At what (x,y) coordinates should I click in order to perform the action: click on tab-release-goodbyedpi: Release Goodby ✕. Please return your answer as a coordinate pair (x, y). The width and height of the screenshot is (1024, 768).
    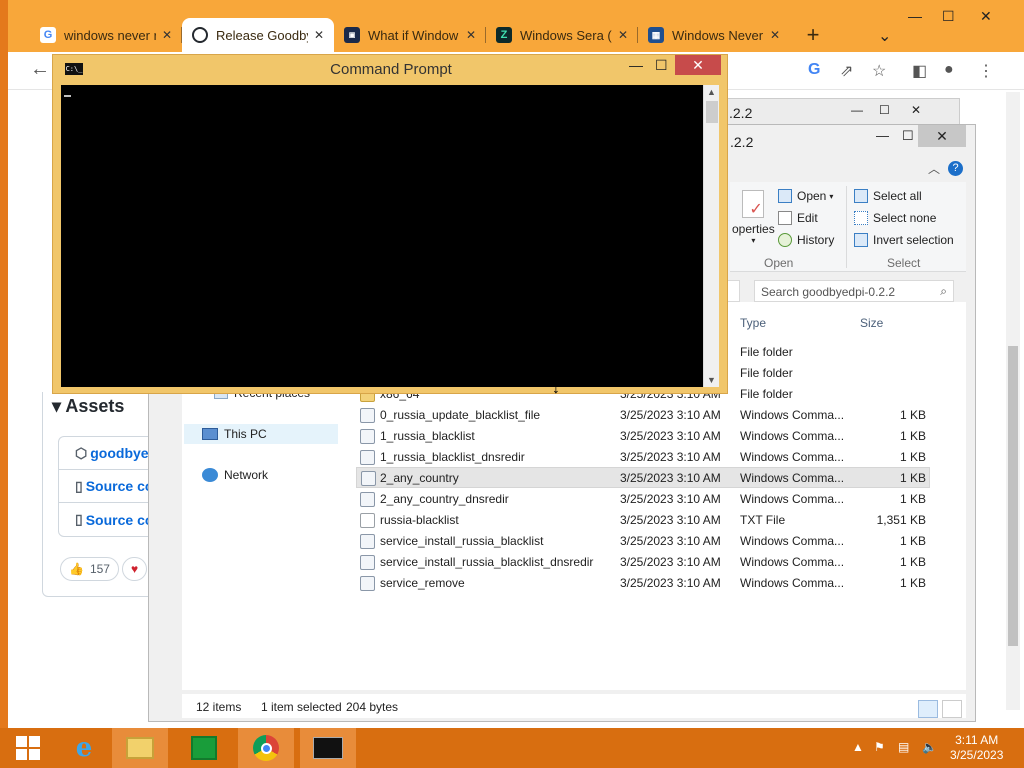
    Looking at the image, I should click on (258, 35).